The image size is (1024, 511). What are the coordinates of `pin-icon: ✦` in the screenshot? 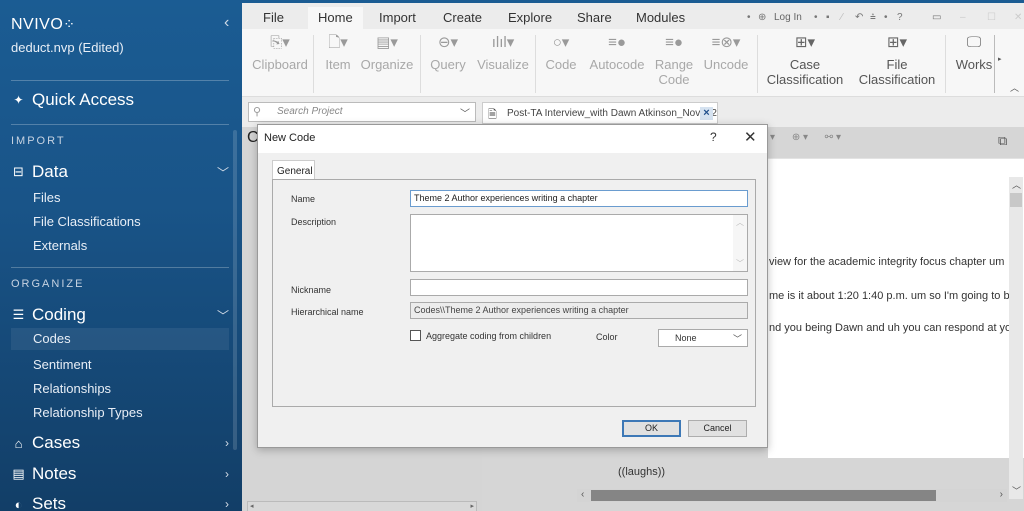 It's located at (18, 100).